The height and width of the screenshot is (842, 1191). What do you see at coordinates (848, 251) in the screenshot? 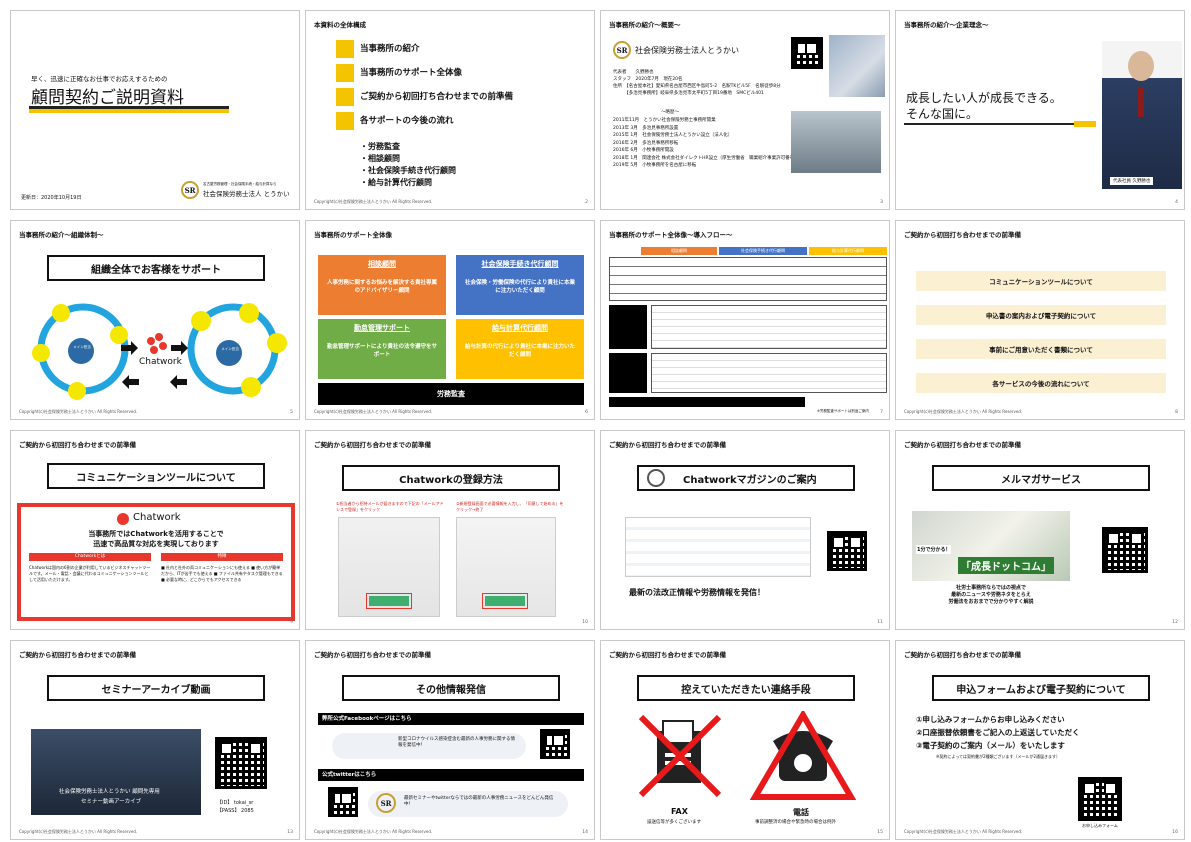
I see `flow-col-payroll: 給与計算代行顧問` at bounding box center [848, 251].